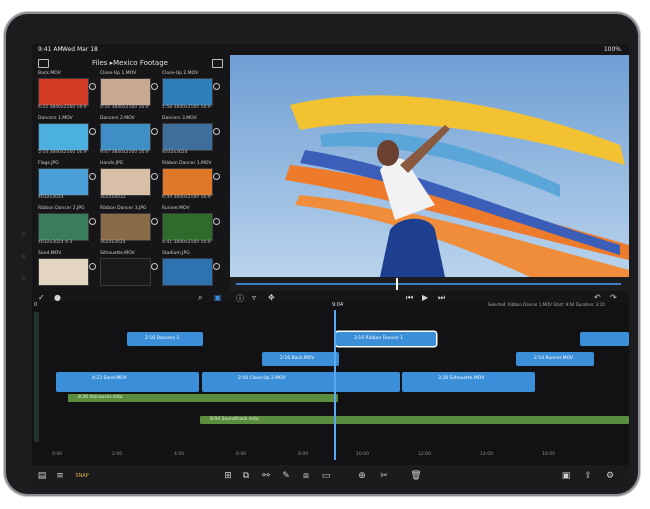 The height and width of the screenshot is (509, 650). Describe the element at coordinates (191, 92) in the screenshot. I see `media-item: Close-Up 2.MOV 1:58 3840x2160 16:9` at that location.